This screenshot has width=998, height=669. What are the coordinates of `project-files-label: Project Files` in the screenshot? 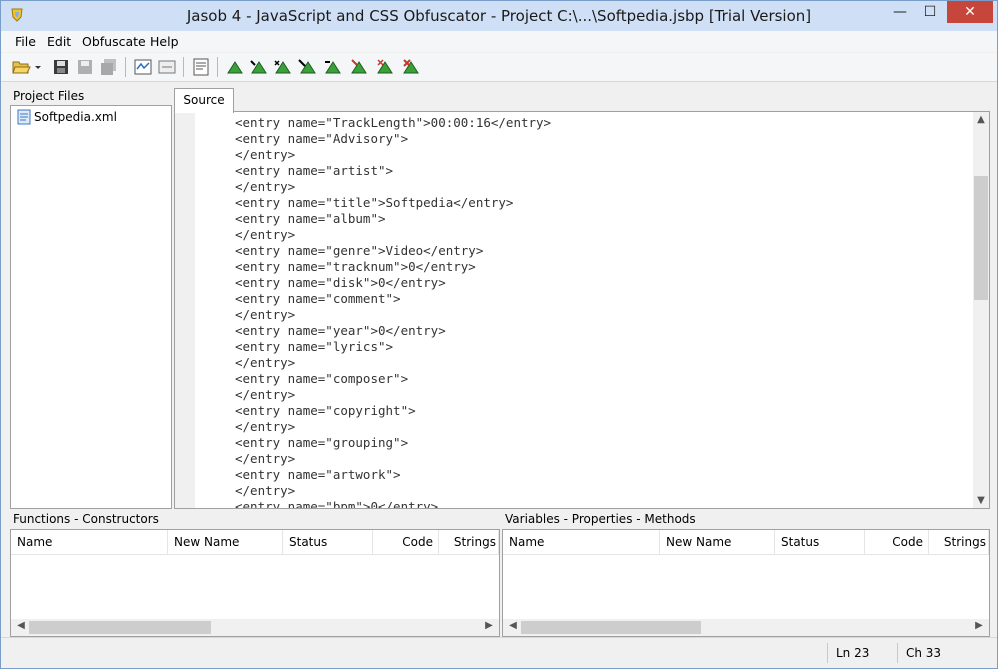 It's located at (49, 96).